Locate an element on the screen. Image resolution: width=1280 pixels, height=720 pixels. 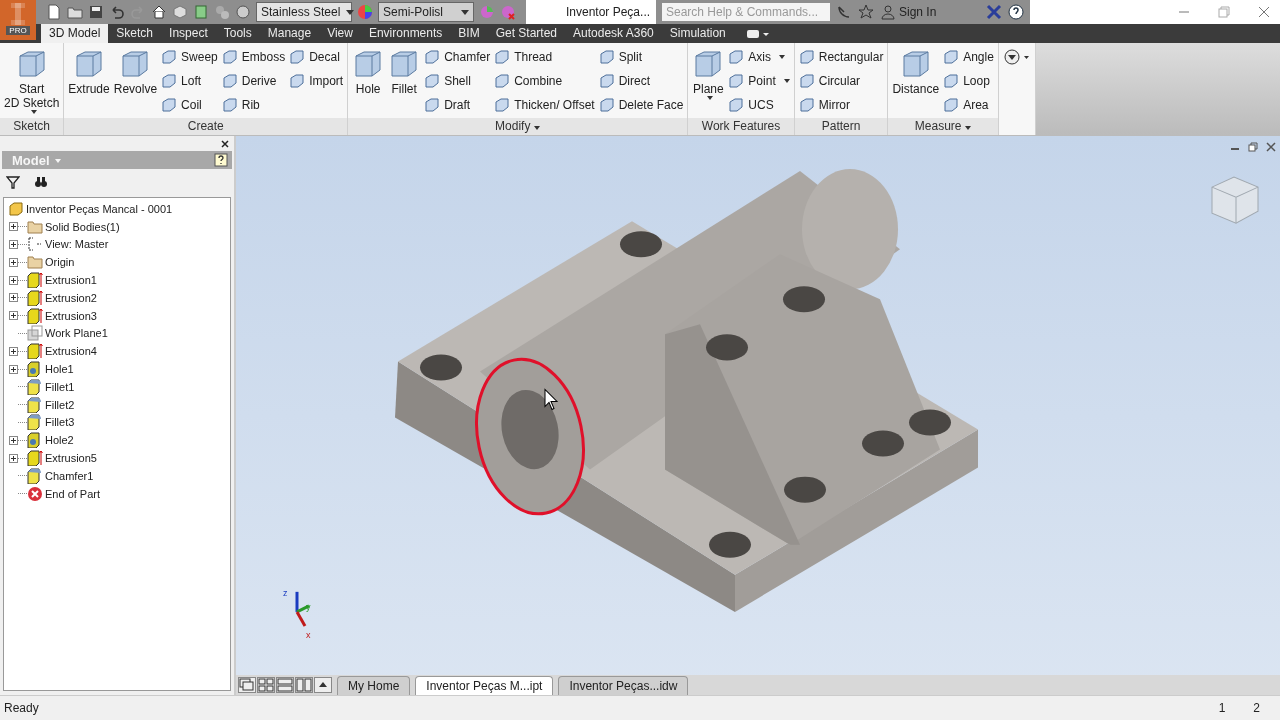
tree-item: Fillet3 is located at coordinates (60, 422).